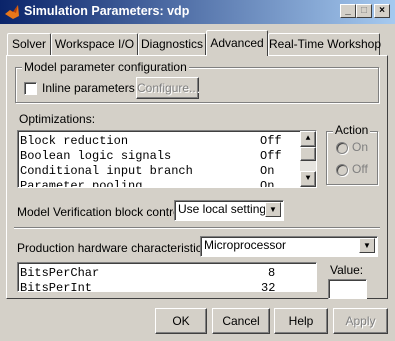  Describe the element at coordinates (245, 245) in the screenshot. I see `production-value: Microprocessor` at that location.